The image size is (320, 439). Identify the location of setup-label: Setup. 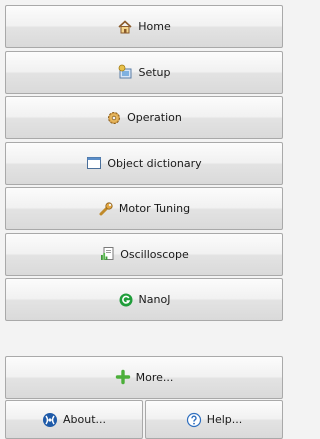
(154, 72).